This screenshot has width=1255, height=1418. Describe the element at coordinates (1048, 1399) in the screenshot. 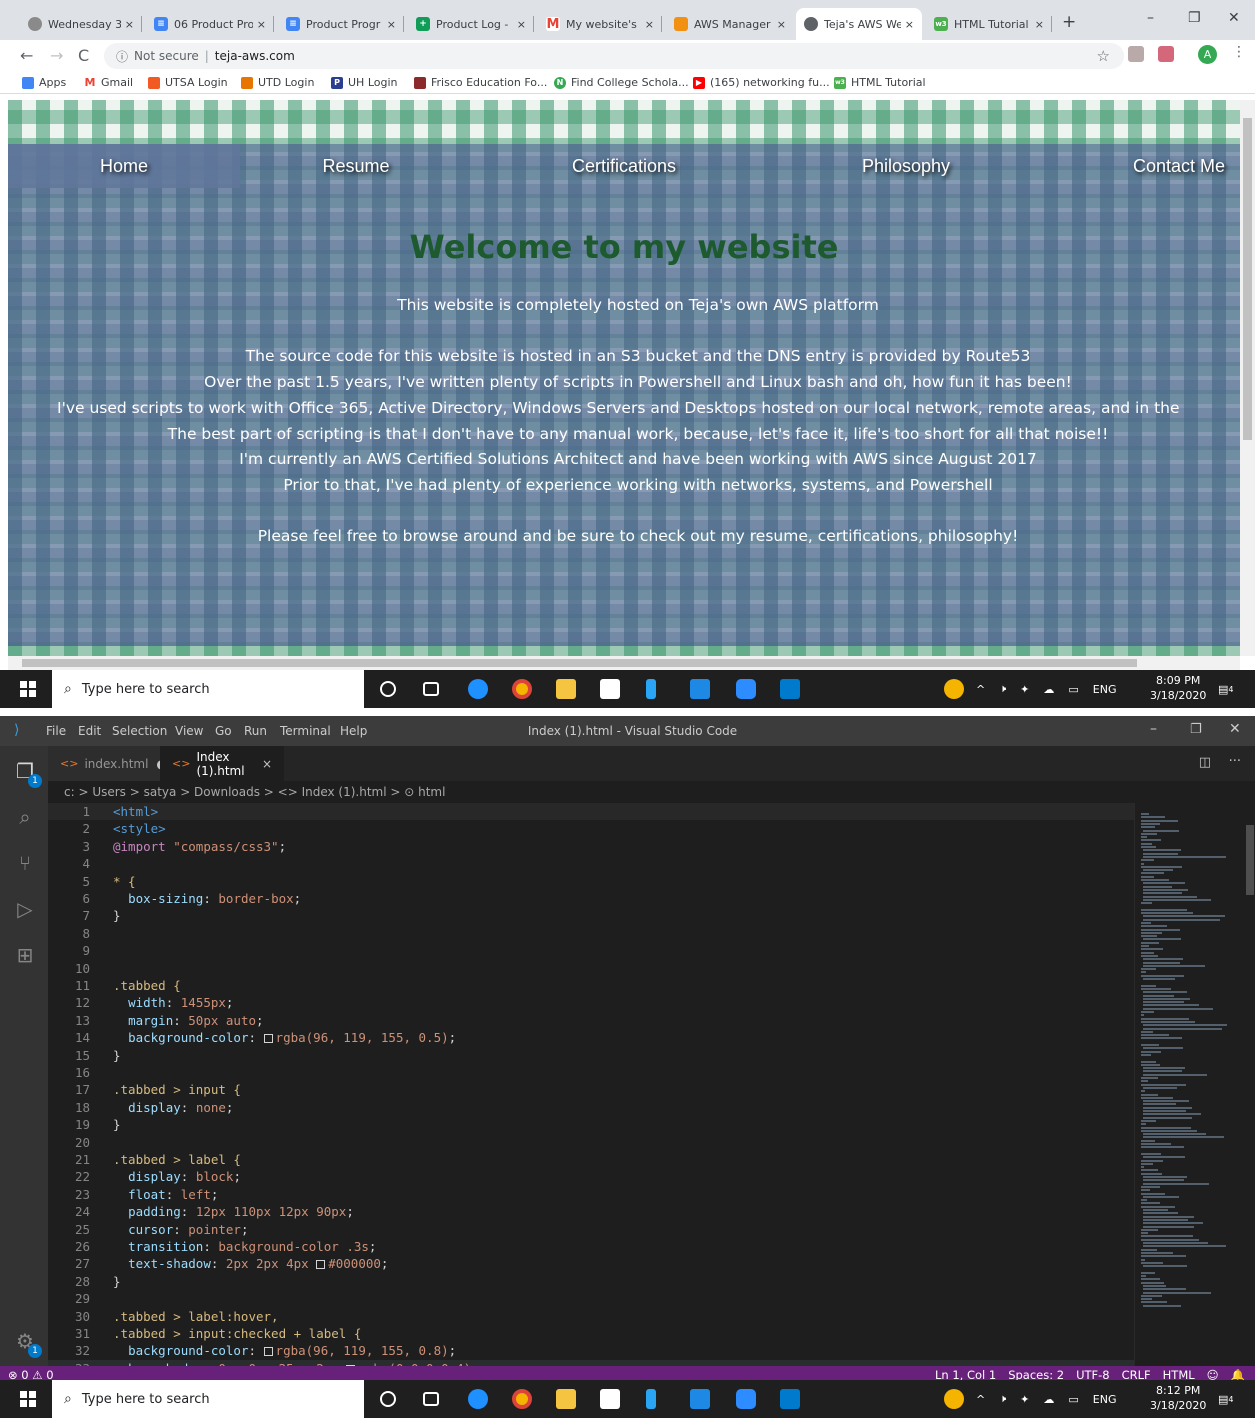

I see `onedrive-icon: ☁` at that location.